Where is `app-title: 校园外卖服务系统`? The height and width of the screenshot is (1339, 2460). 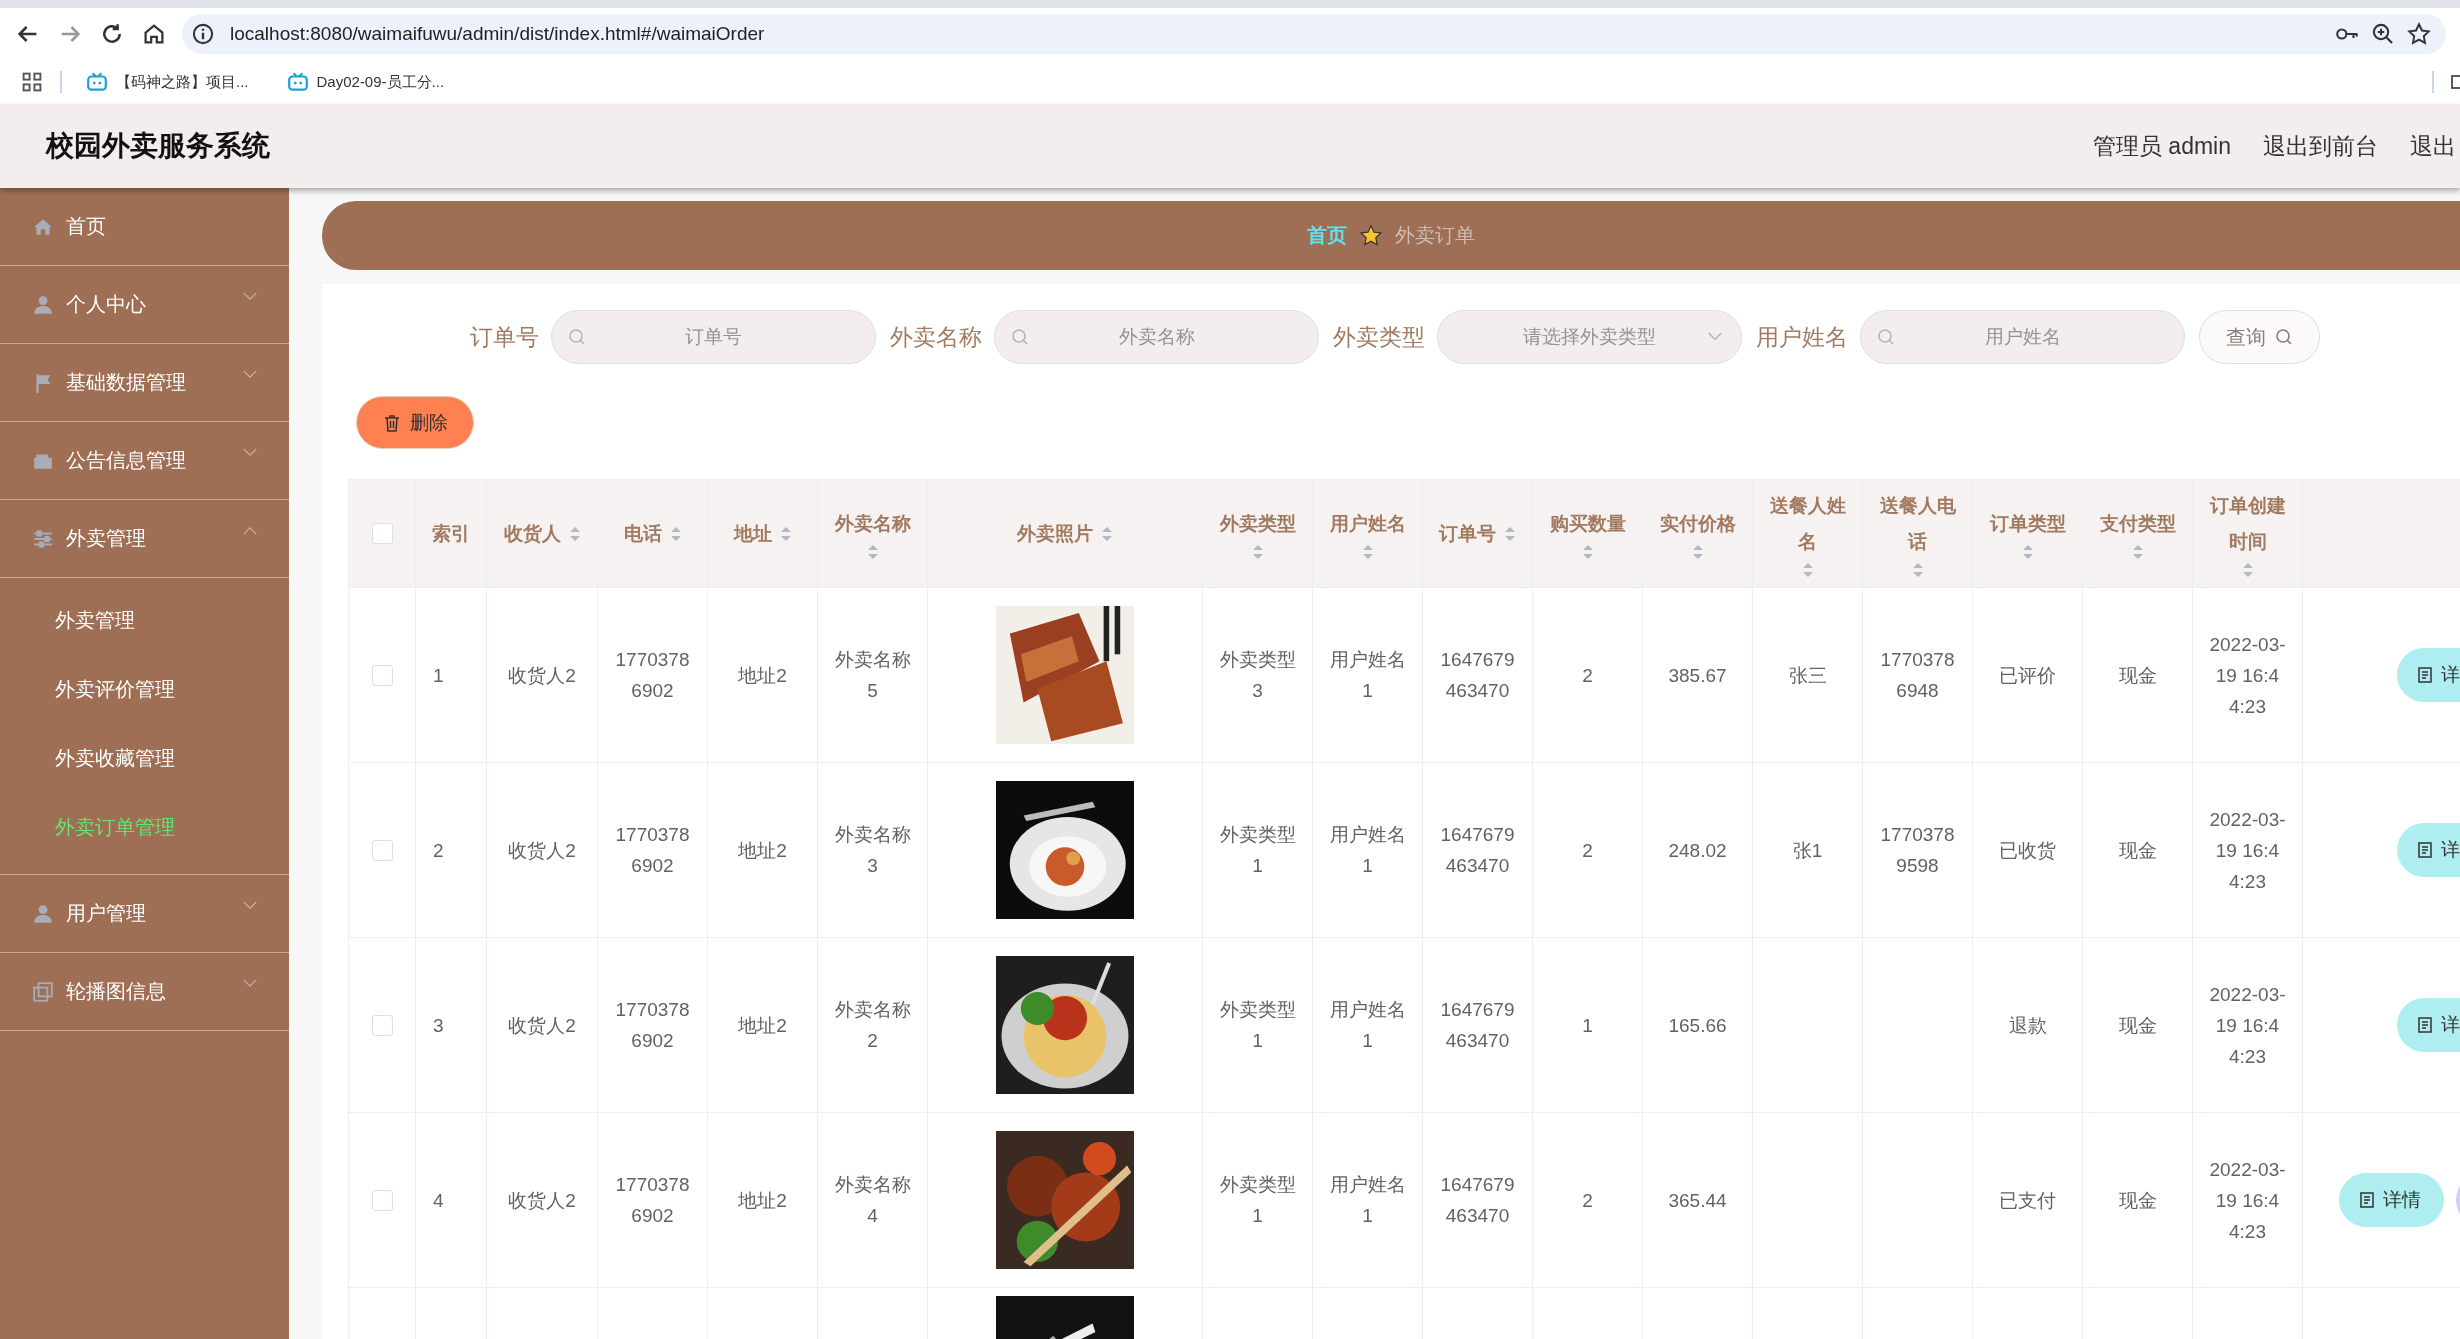
app-title: 校园外卖服务系统 is located at coordinates (158, 146).